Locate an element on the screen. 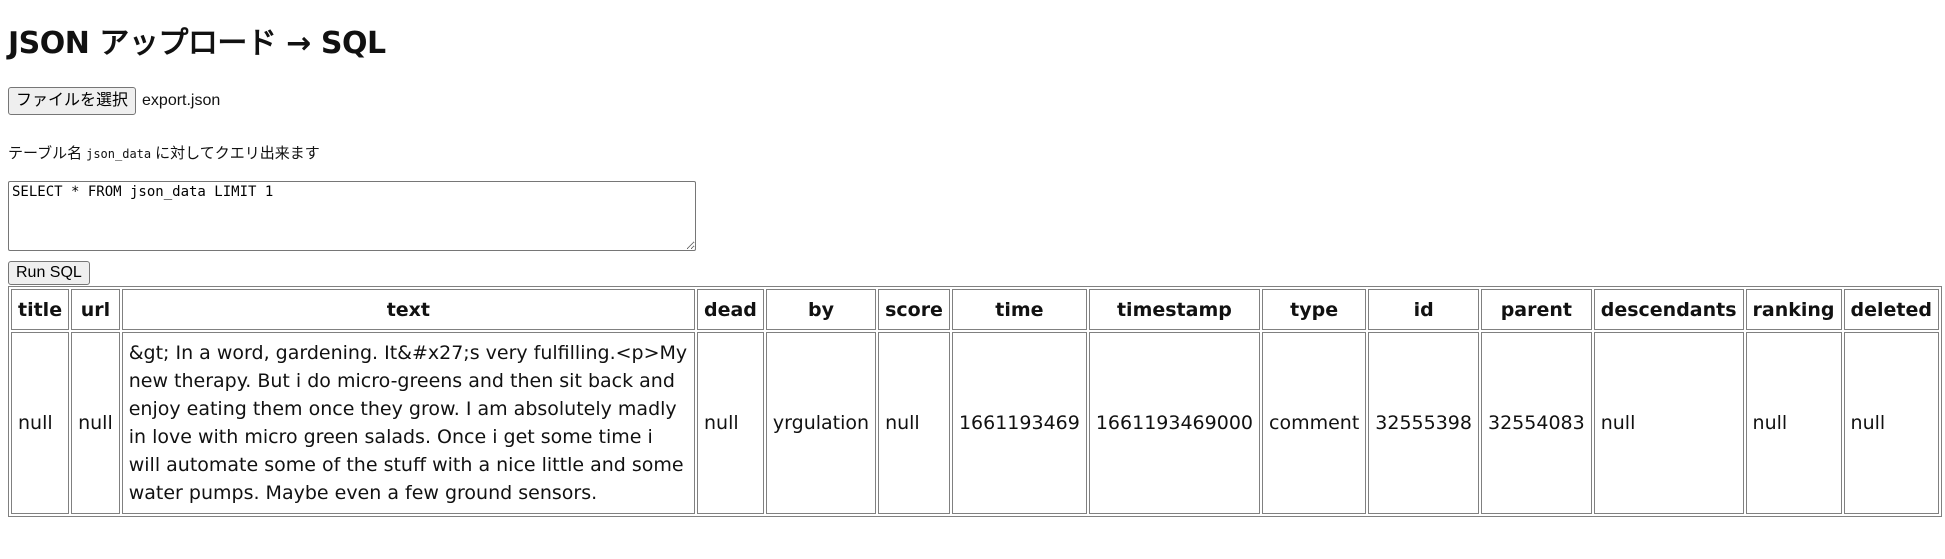 This screenshot has width=1945, height=559. cell-descendants: null is located at coordinates (1668, 423).